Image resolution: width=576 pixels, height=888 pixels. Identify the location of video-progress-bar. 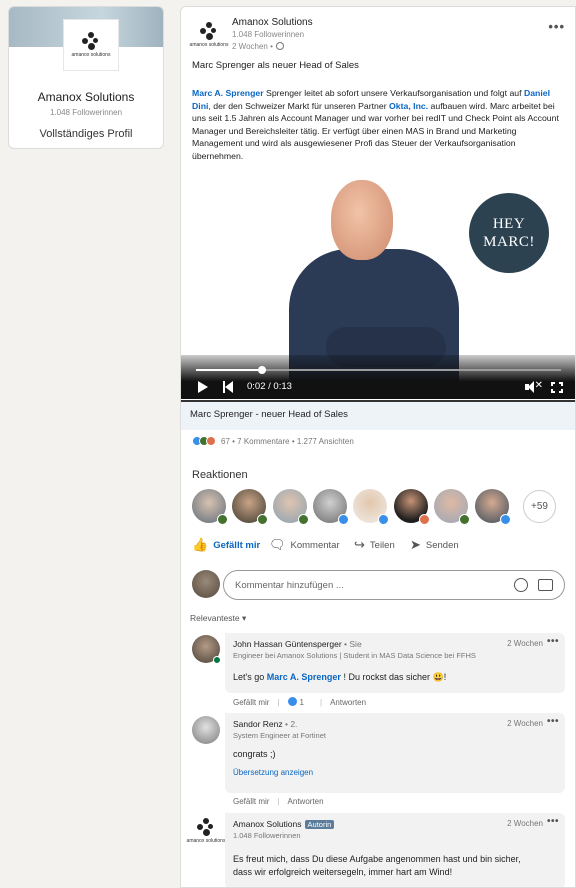
(378, 370).